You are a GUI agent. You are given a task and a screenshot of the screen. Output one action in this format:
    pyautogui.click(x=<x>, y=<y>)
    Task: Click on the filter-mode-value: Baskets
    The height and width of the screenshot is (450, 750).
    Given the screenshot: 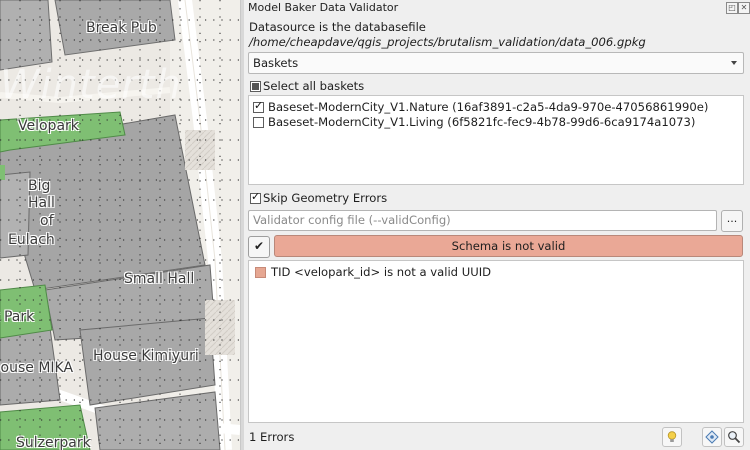 What is the action you would take?
    pyautogui.click(x=276, y=63)
    